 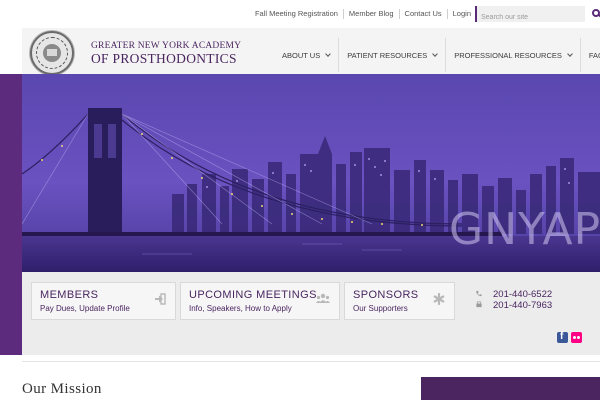 I want to click on brand-name-line1: GREATER NEW YORK ACADEMY, so click(x=166, y=46).